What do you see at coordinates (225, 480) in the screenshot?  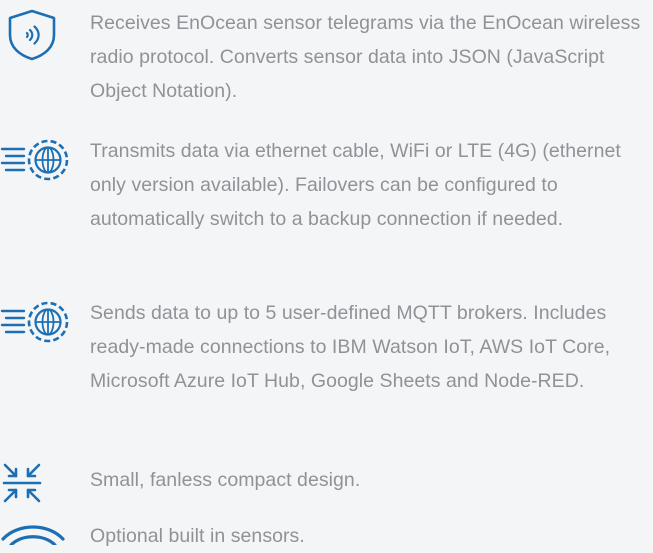 I see `feature-description: Small, fanless compact design.` at bounding box center [225, 480].